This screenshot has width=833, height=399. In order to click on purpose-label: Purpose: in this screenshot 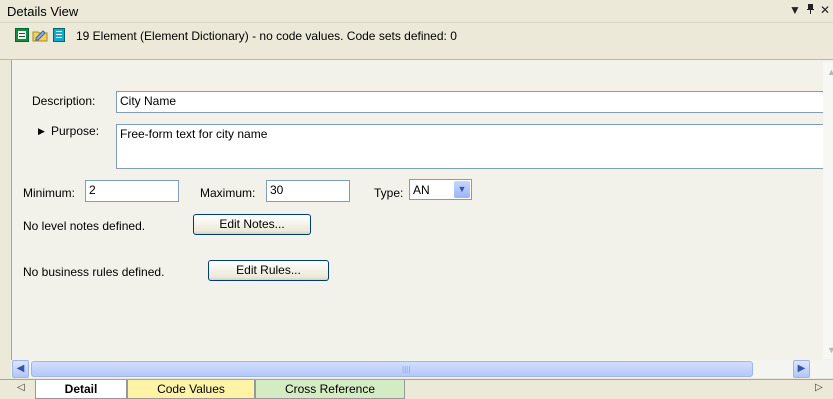, I will do `click(75, 131)`.